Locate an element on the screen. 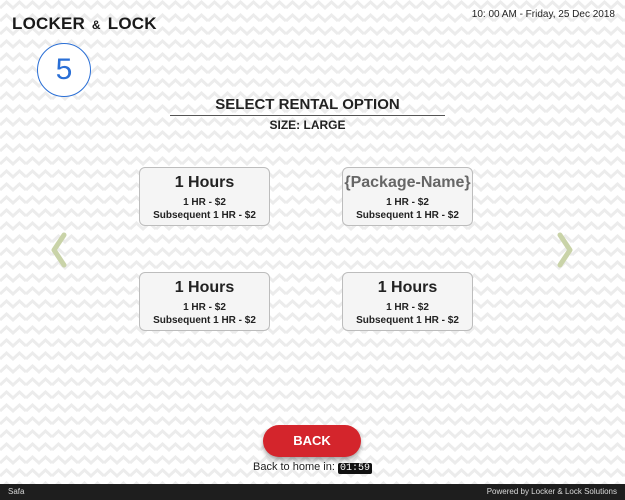 This screenshot has width=625, height=500. footer-bar: Safa Powered by Locker & Lock Solutions is located at coordinates (312, 492).